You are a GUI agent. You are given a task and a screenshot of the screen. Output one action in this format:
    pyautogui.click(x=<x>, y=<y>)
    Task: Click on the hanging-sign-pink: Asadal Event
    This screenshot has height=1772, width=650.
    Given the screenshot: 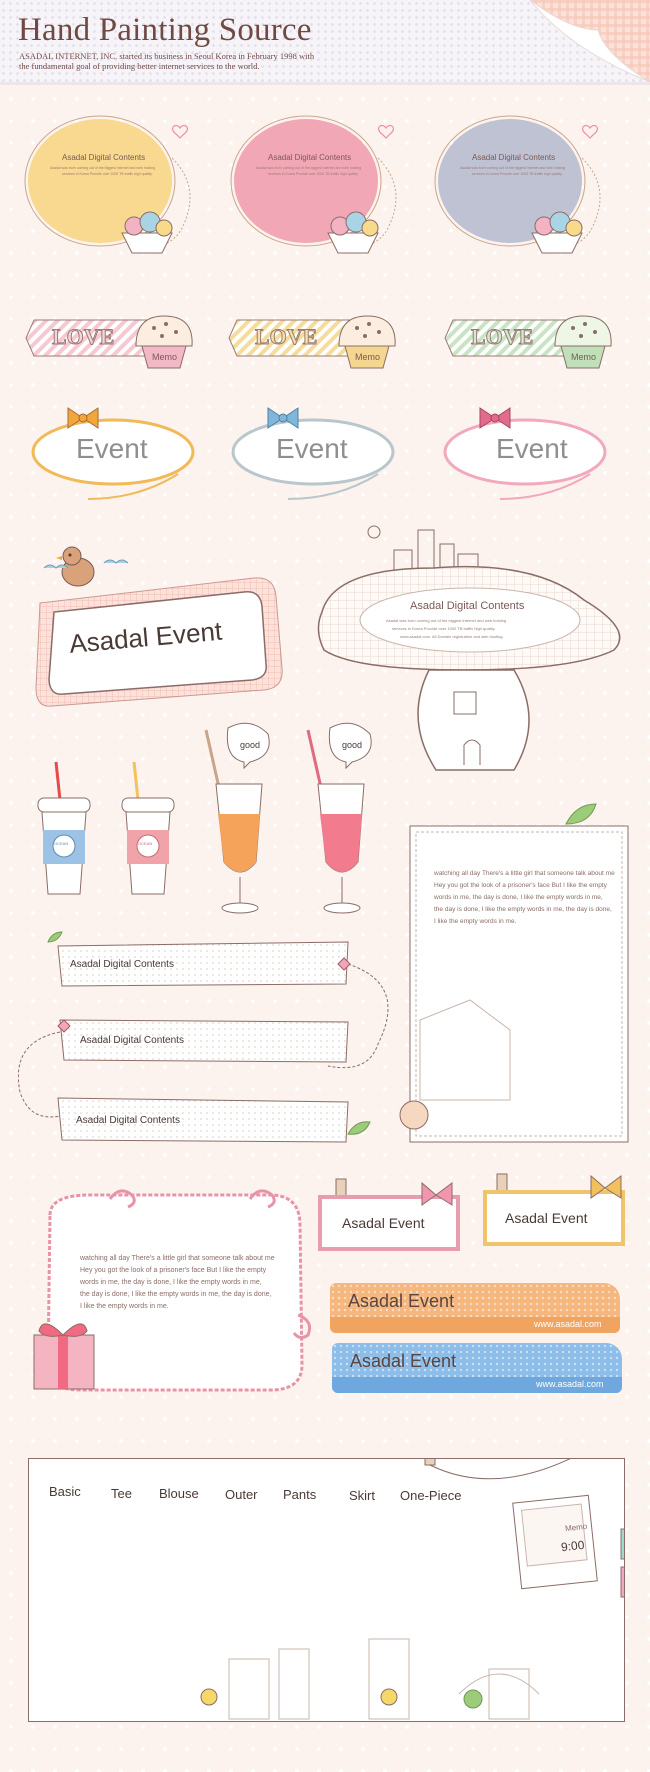 What is the action you would take?
    pyautogui.click(x=393, y=1215)
    